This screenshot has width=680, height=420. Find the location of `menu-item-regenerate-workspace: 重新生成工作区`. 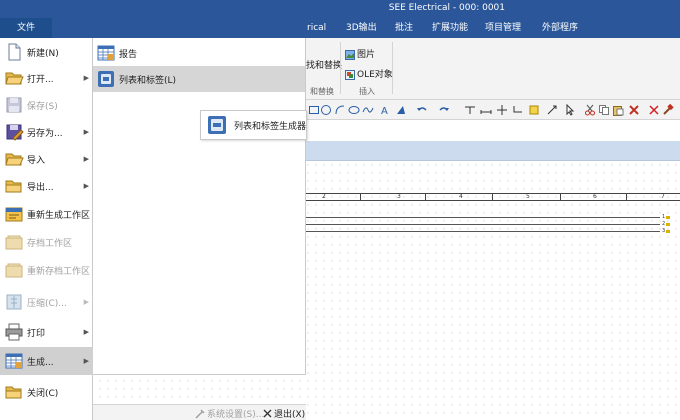

menu-item-regenerate-workspace: 重新生成工作区 is located at coordinates (46, 214).